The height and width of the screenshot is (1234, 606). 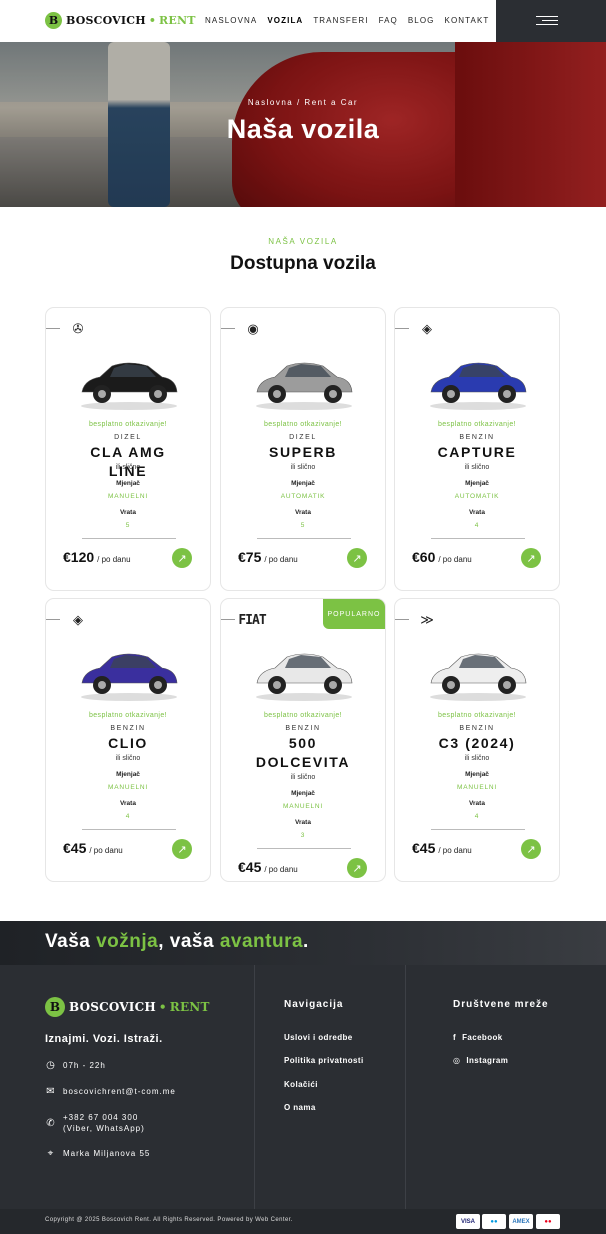 I want to click on maestro-icon: ●●, so click(x=494, y=1221).